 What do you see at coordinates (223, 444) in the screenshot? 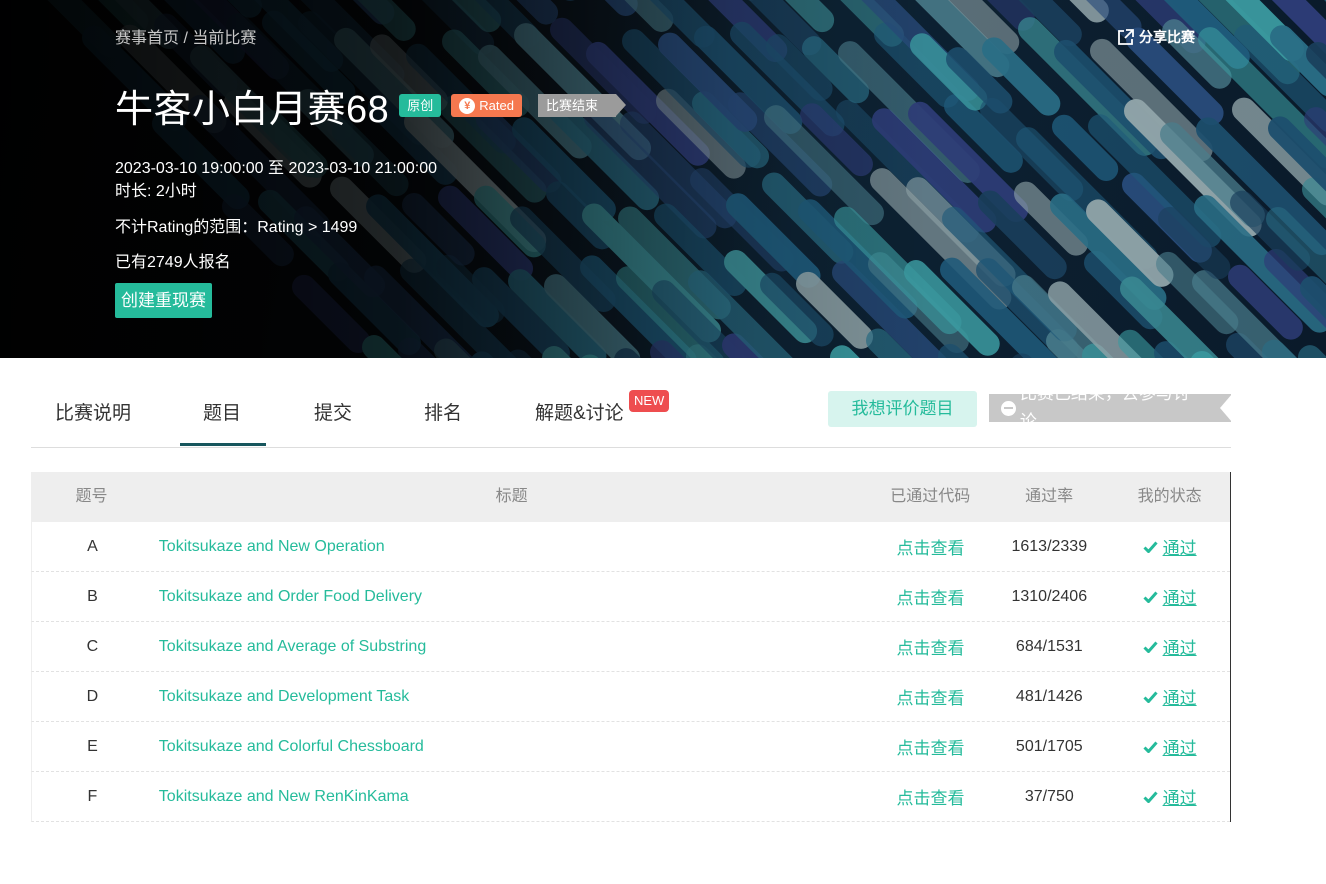
I see `active-tab-indicator` at bounding box center [223, 444].